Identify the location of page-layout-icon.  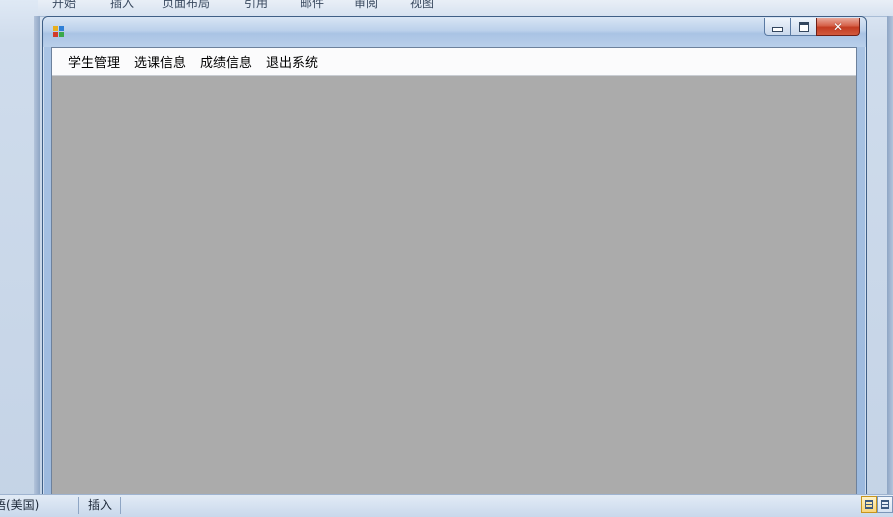
(869, 504).